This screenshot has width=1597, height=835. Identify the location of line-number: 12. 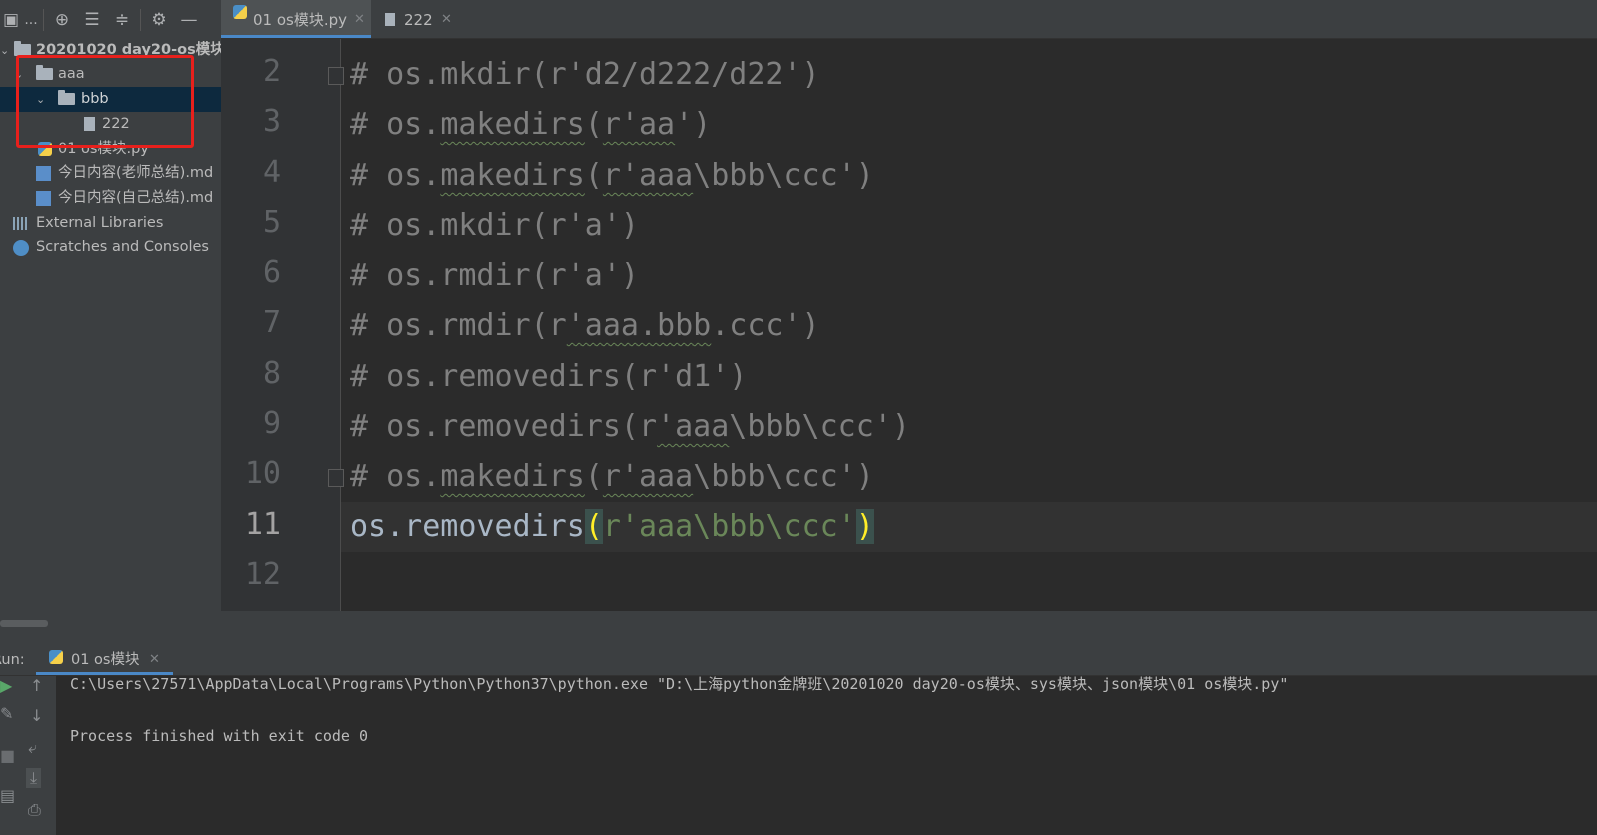
(262, 574).